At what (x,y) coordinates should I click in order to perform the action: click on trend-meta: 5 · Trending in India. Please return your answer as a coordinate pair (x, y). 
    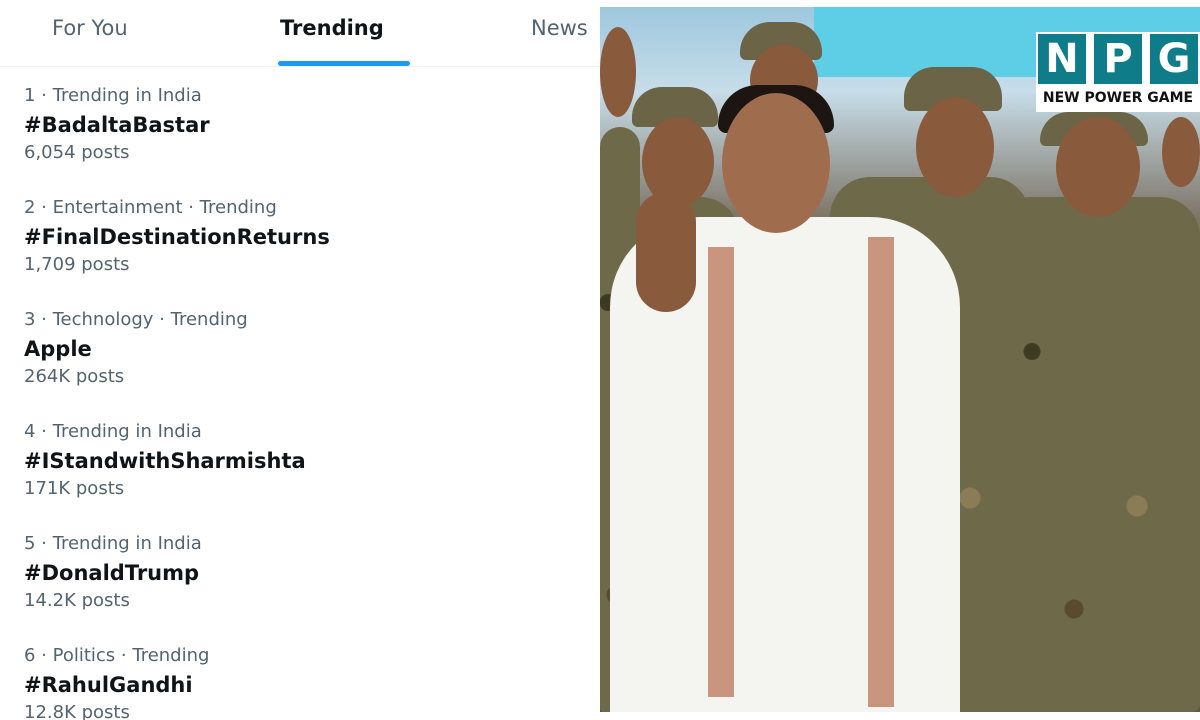
    Looking at the image, I should click on (113, 543).